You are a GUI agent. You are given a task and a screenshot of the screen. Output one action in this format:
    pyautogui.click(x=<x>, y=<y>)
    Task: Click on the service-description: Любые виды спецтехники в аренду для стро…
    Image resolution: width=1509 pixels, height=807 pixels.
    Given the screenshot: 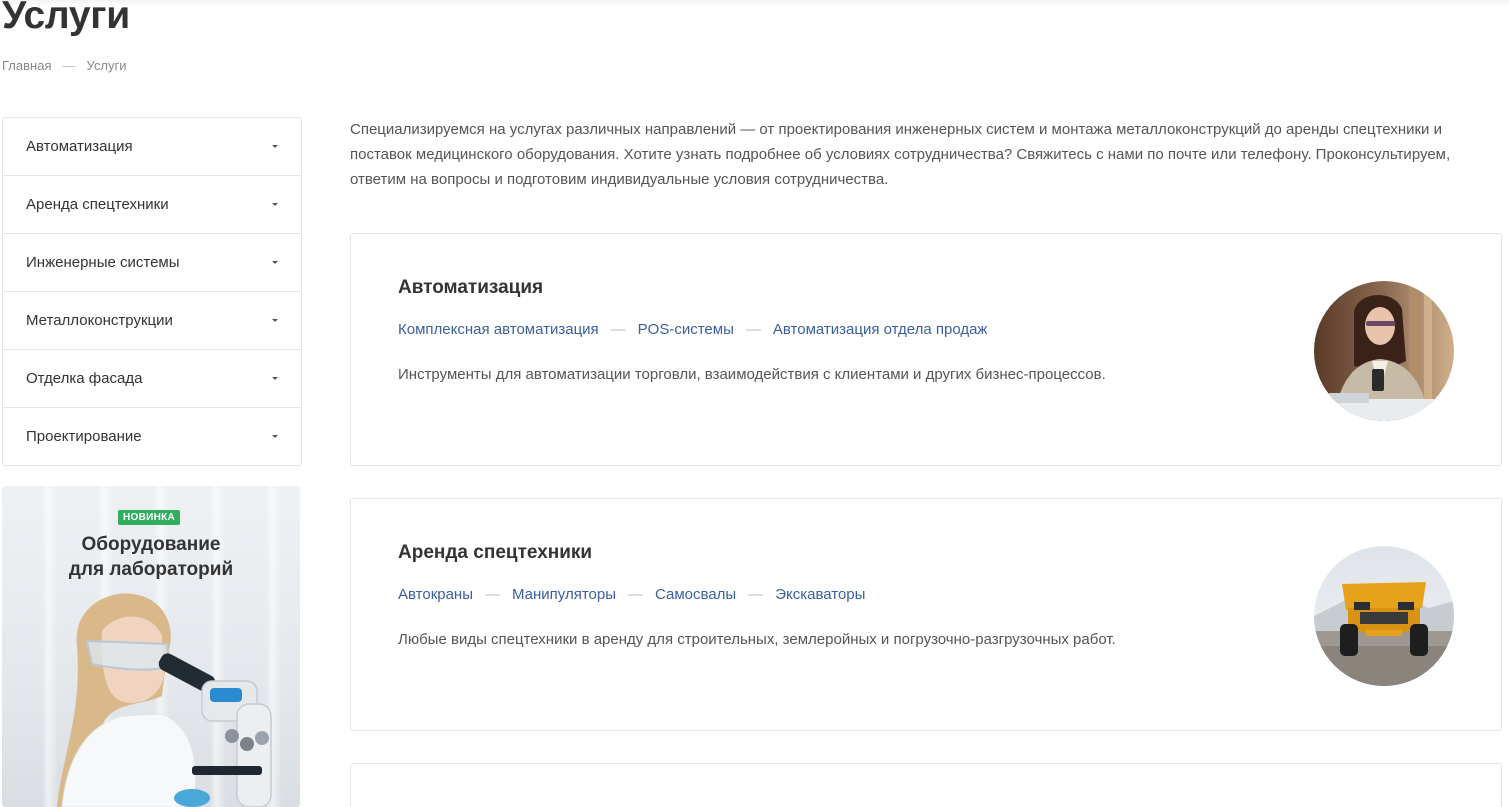 What is the action you would take?
    pyautogui.click(x=757, y=639)
    